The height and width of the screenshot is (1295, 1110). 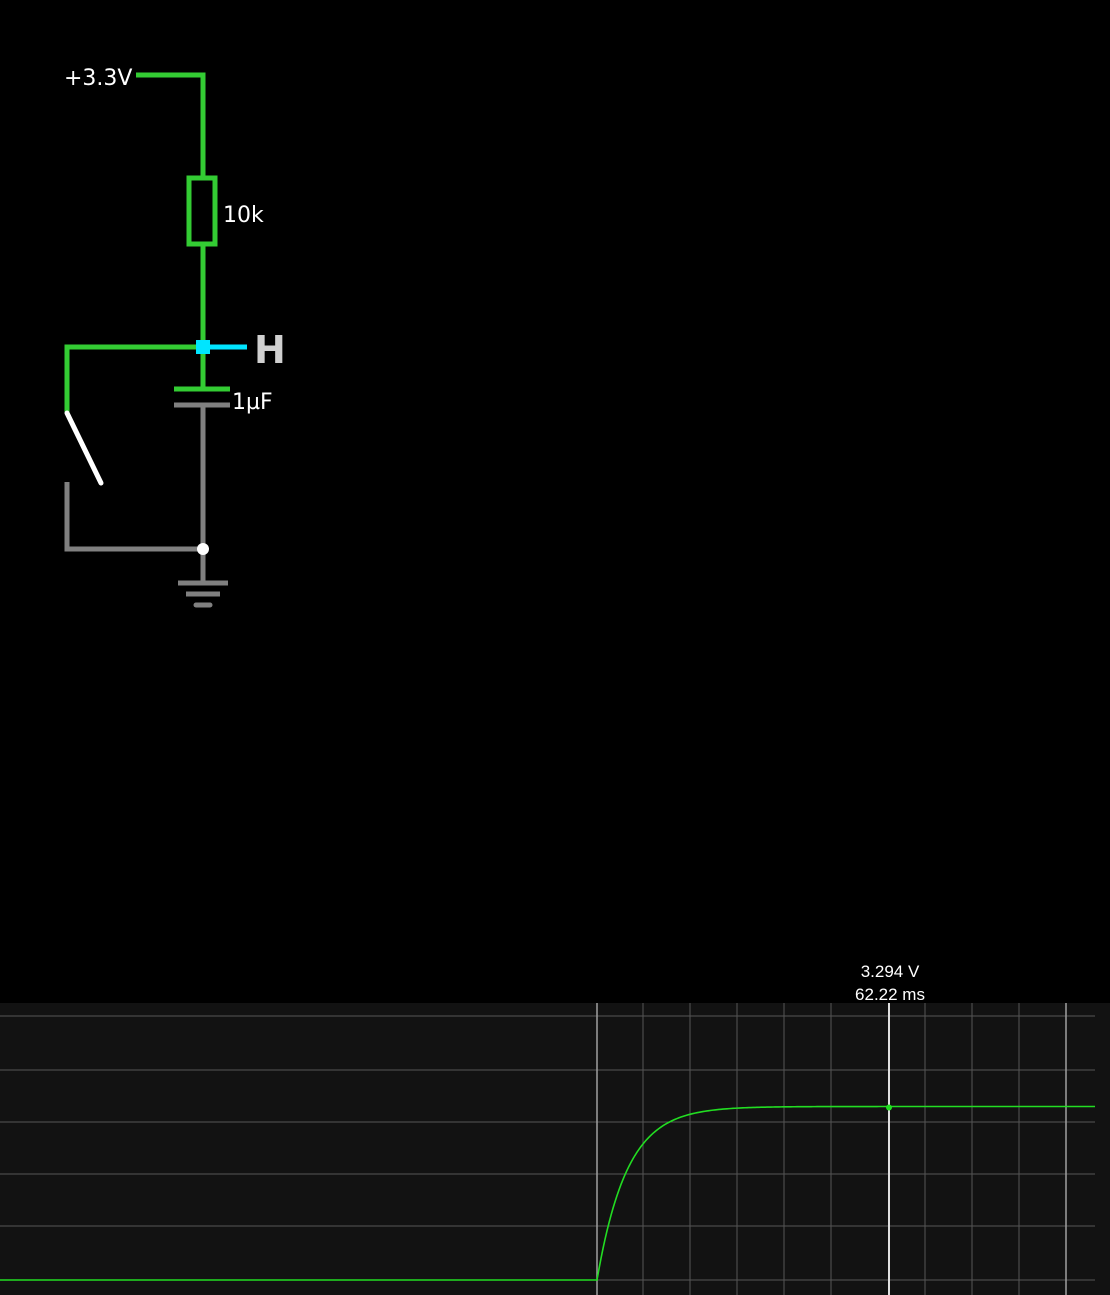 I want to click on switch-top-wire, so click(x=133, y=378).